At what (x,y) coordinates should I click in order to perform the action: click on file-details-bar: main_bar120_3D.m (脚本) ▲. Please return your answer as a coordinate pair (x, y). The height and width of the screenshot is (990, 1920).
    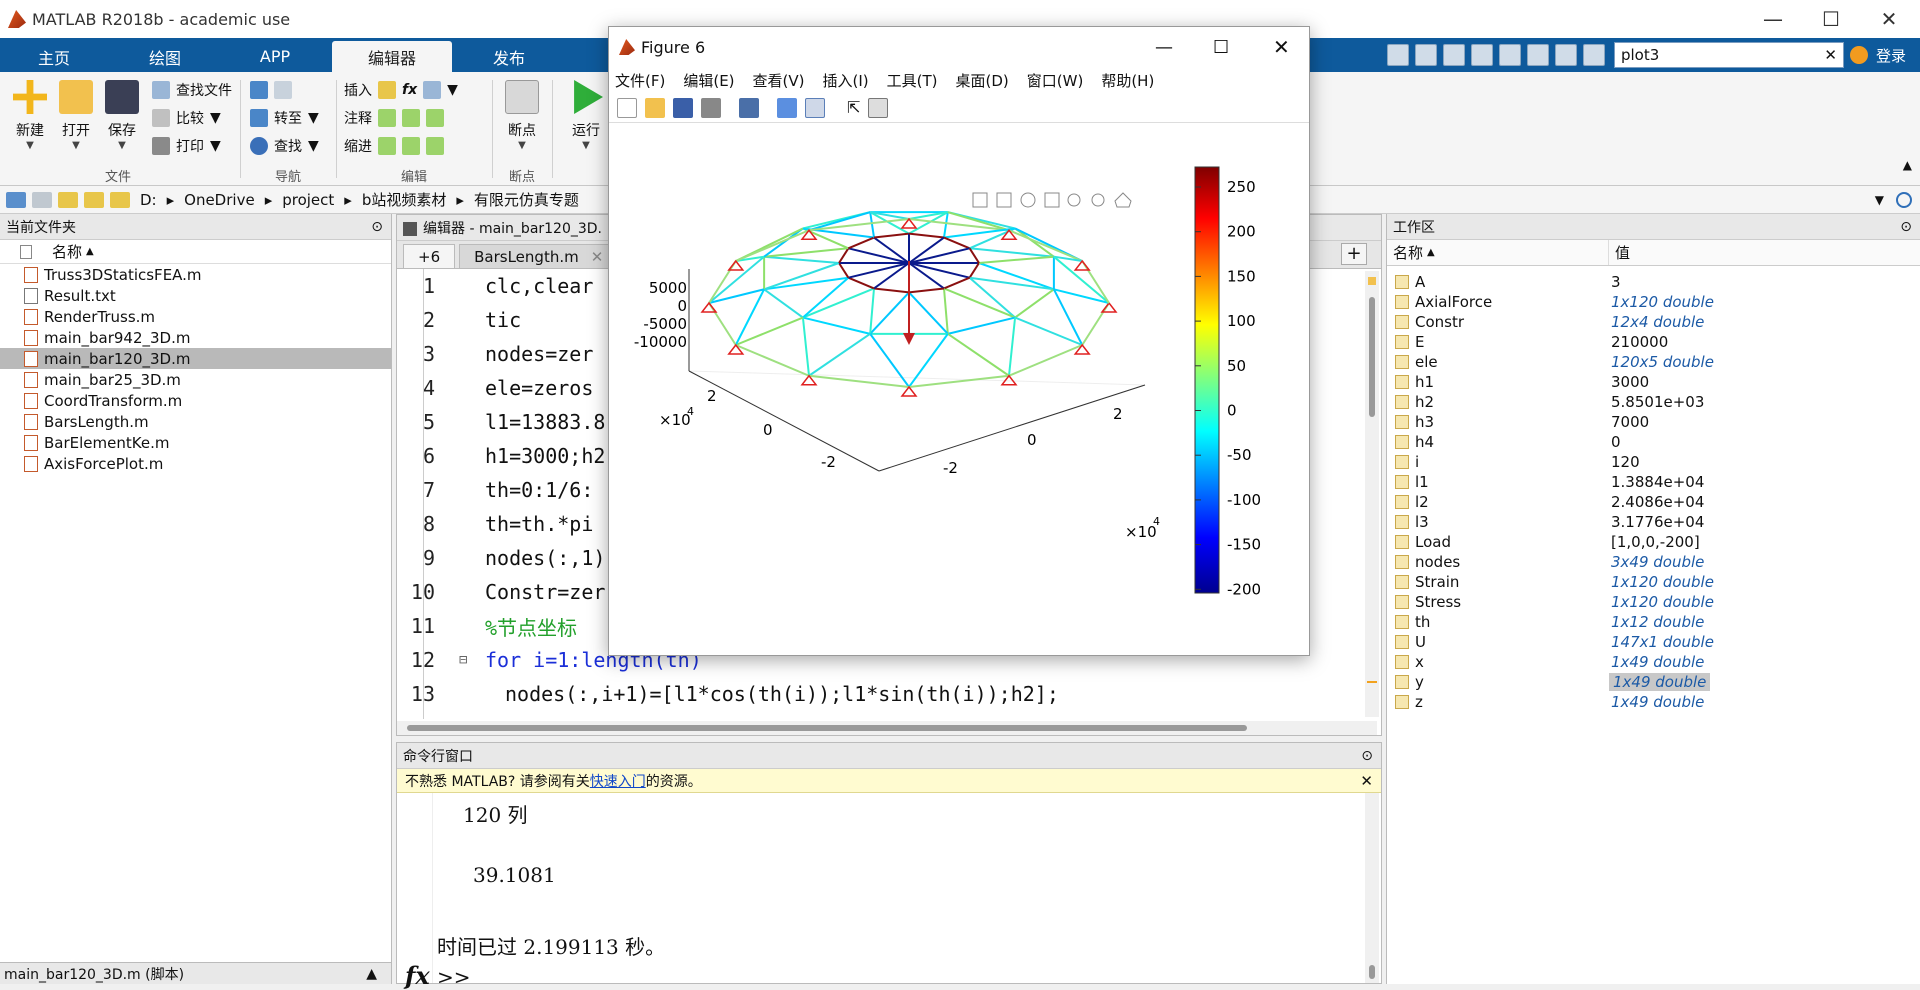
    Looking at the image, I should click on (195, 973).